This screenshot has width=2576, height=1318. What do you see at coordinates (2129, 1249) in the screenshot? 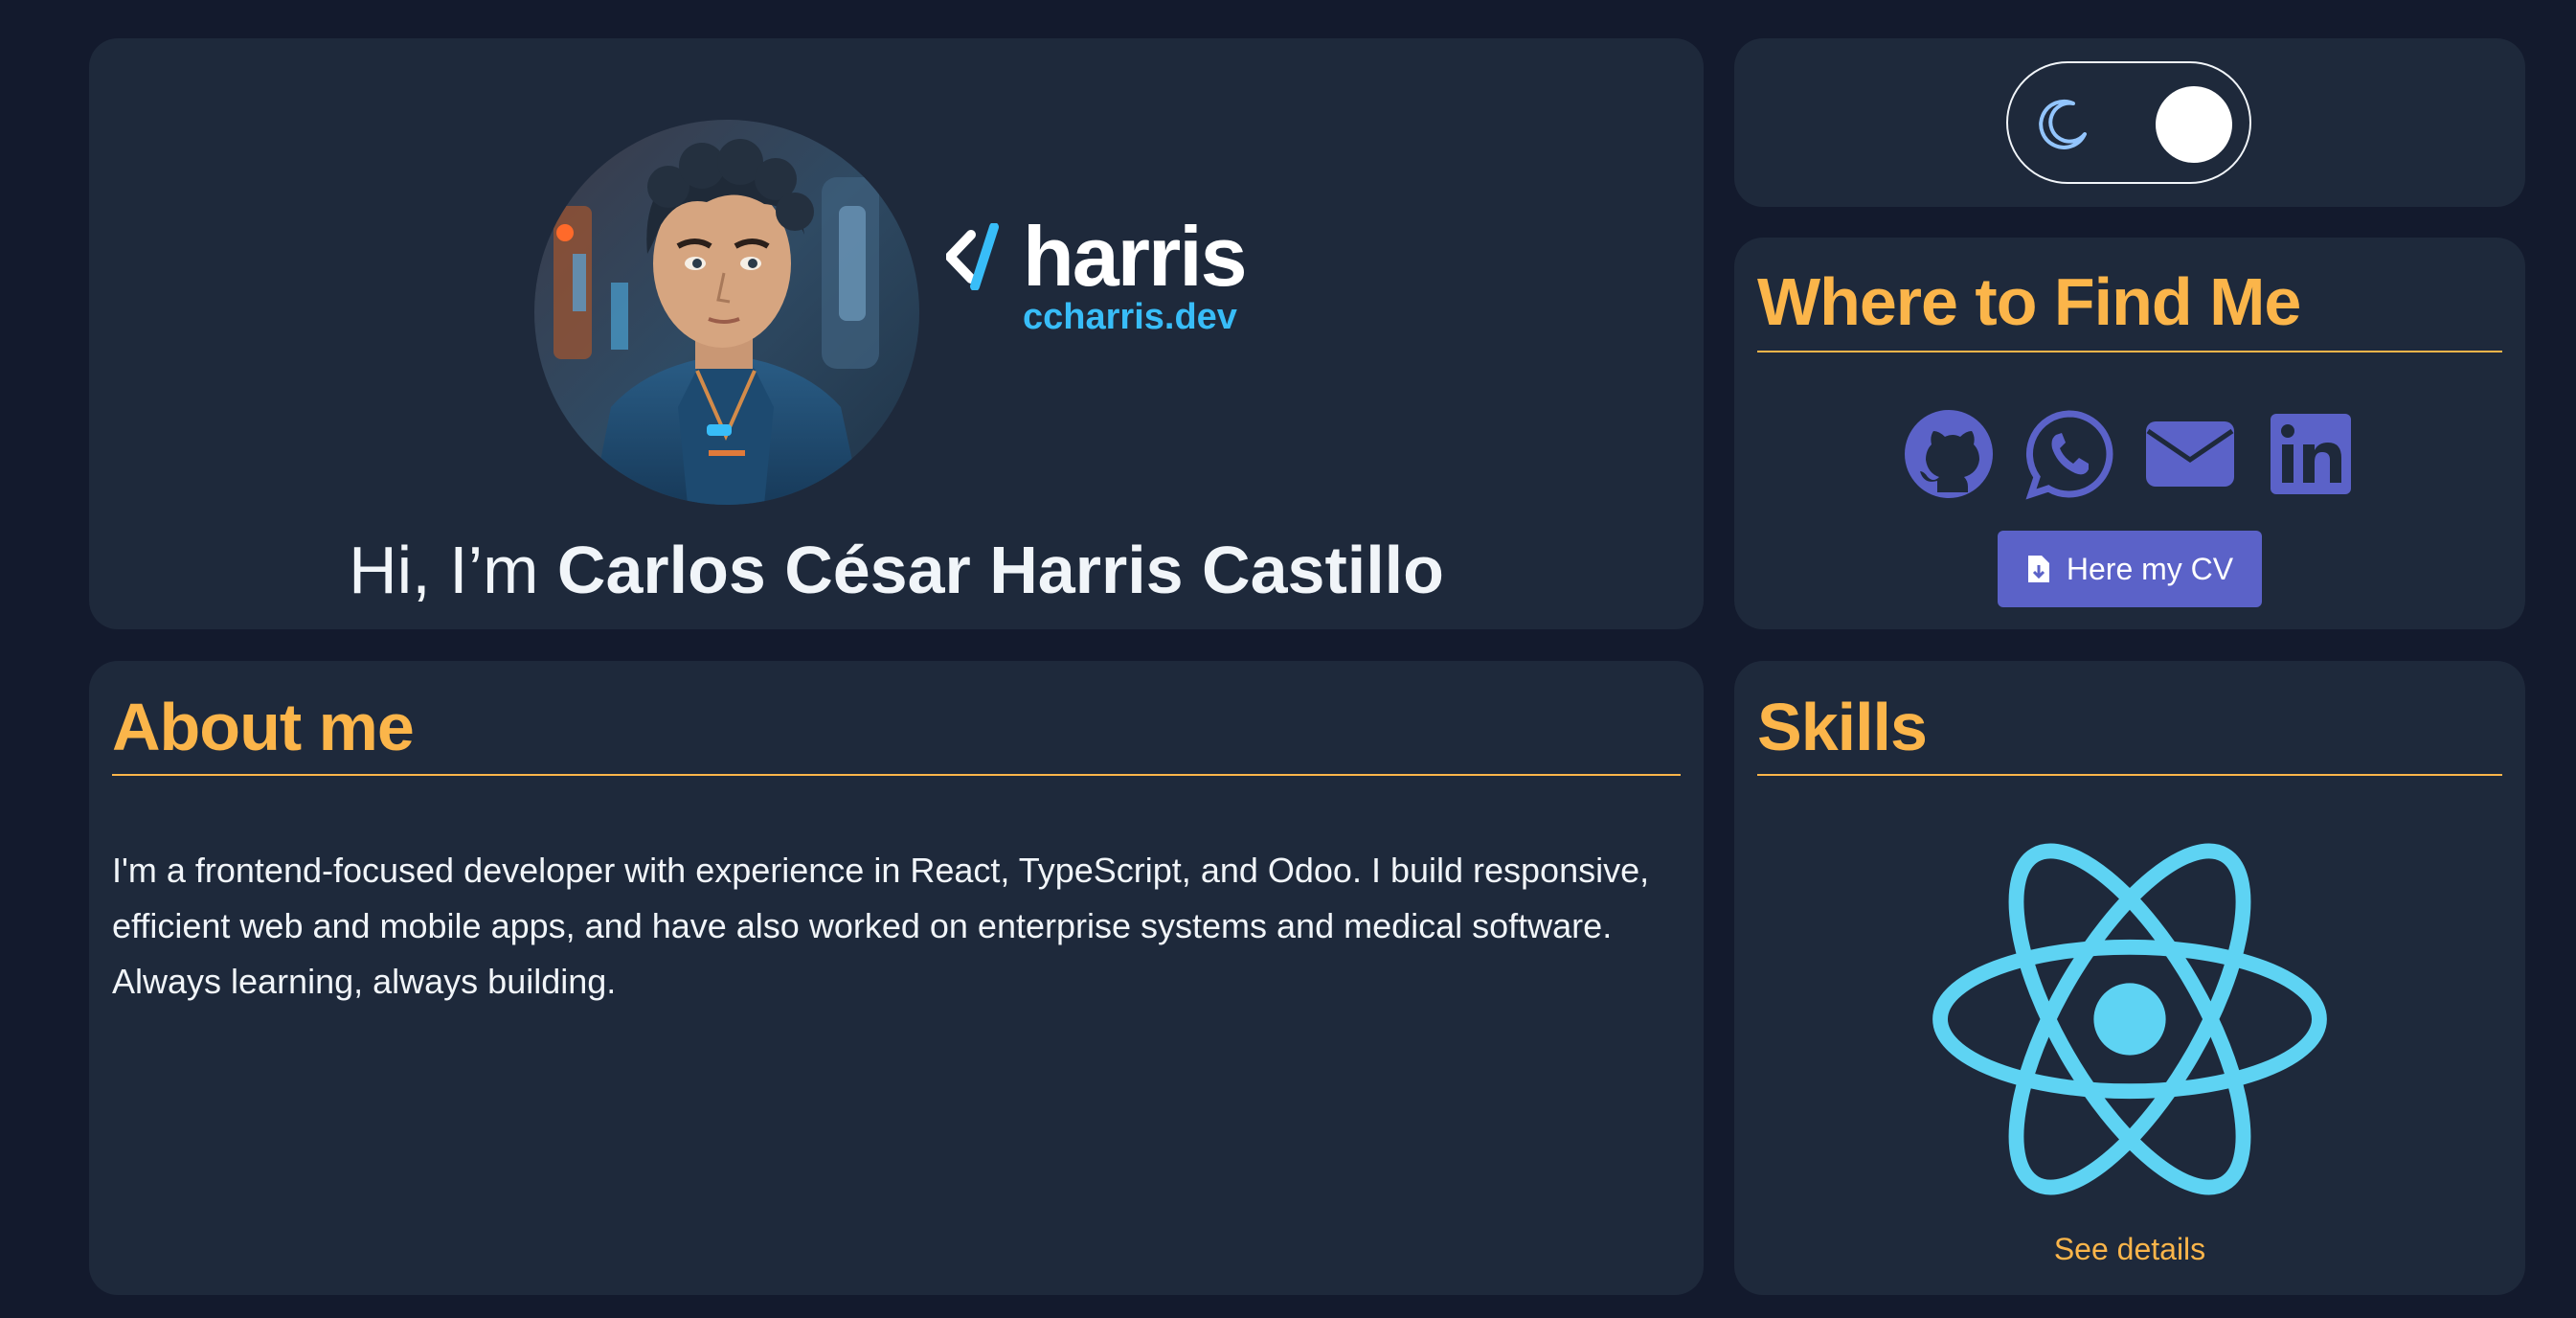
I see `see-details-link: See details` at bounding box center [2129, 1249].